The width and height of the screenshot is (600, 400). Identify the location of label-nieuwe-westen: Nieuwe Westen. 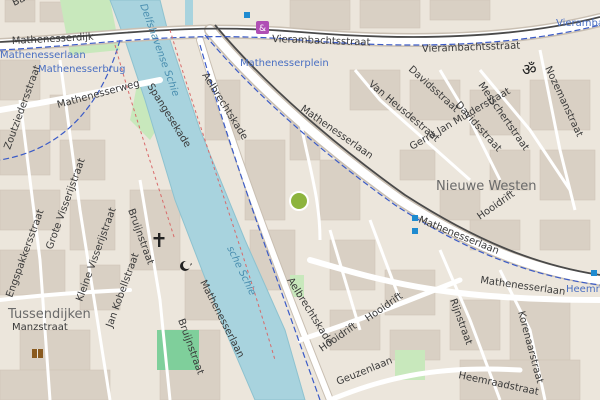
(486, 186).